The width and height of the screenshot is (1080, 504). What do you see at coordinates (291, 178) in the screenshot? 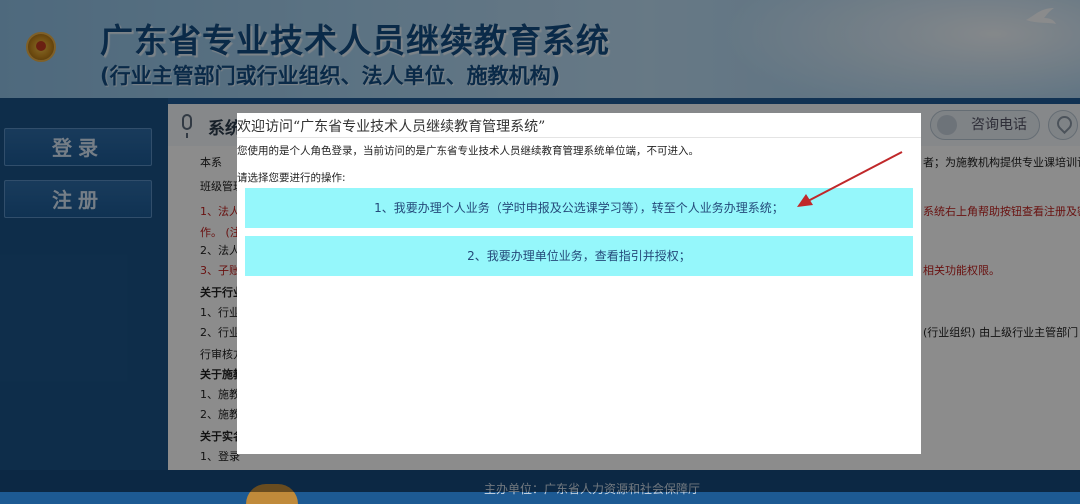
I see `dialog-prompt: 请选择您要进行的操作:` at bounding box center [291, 178].